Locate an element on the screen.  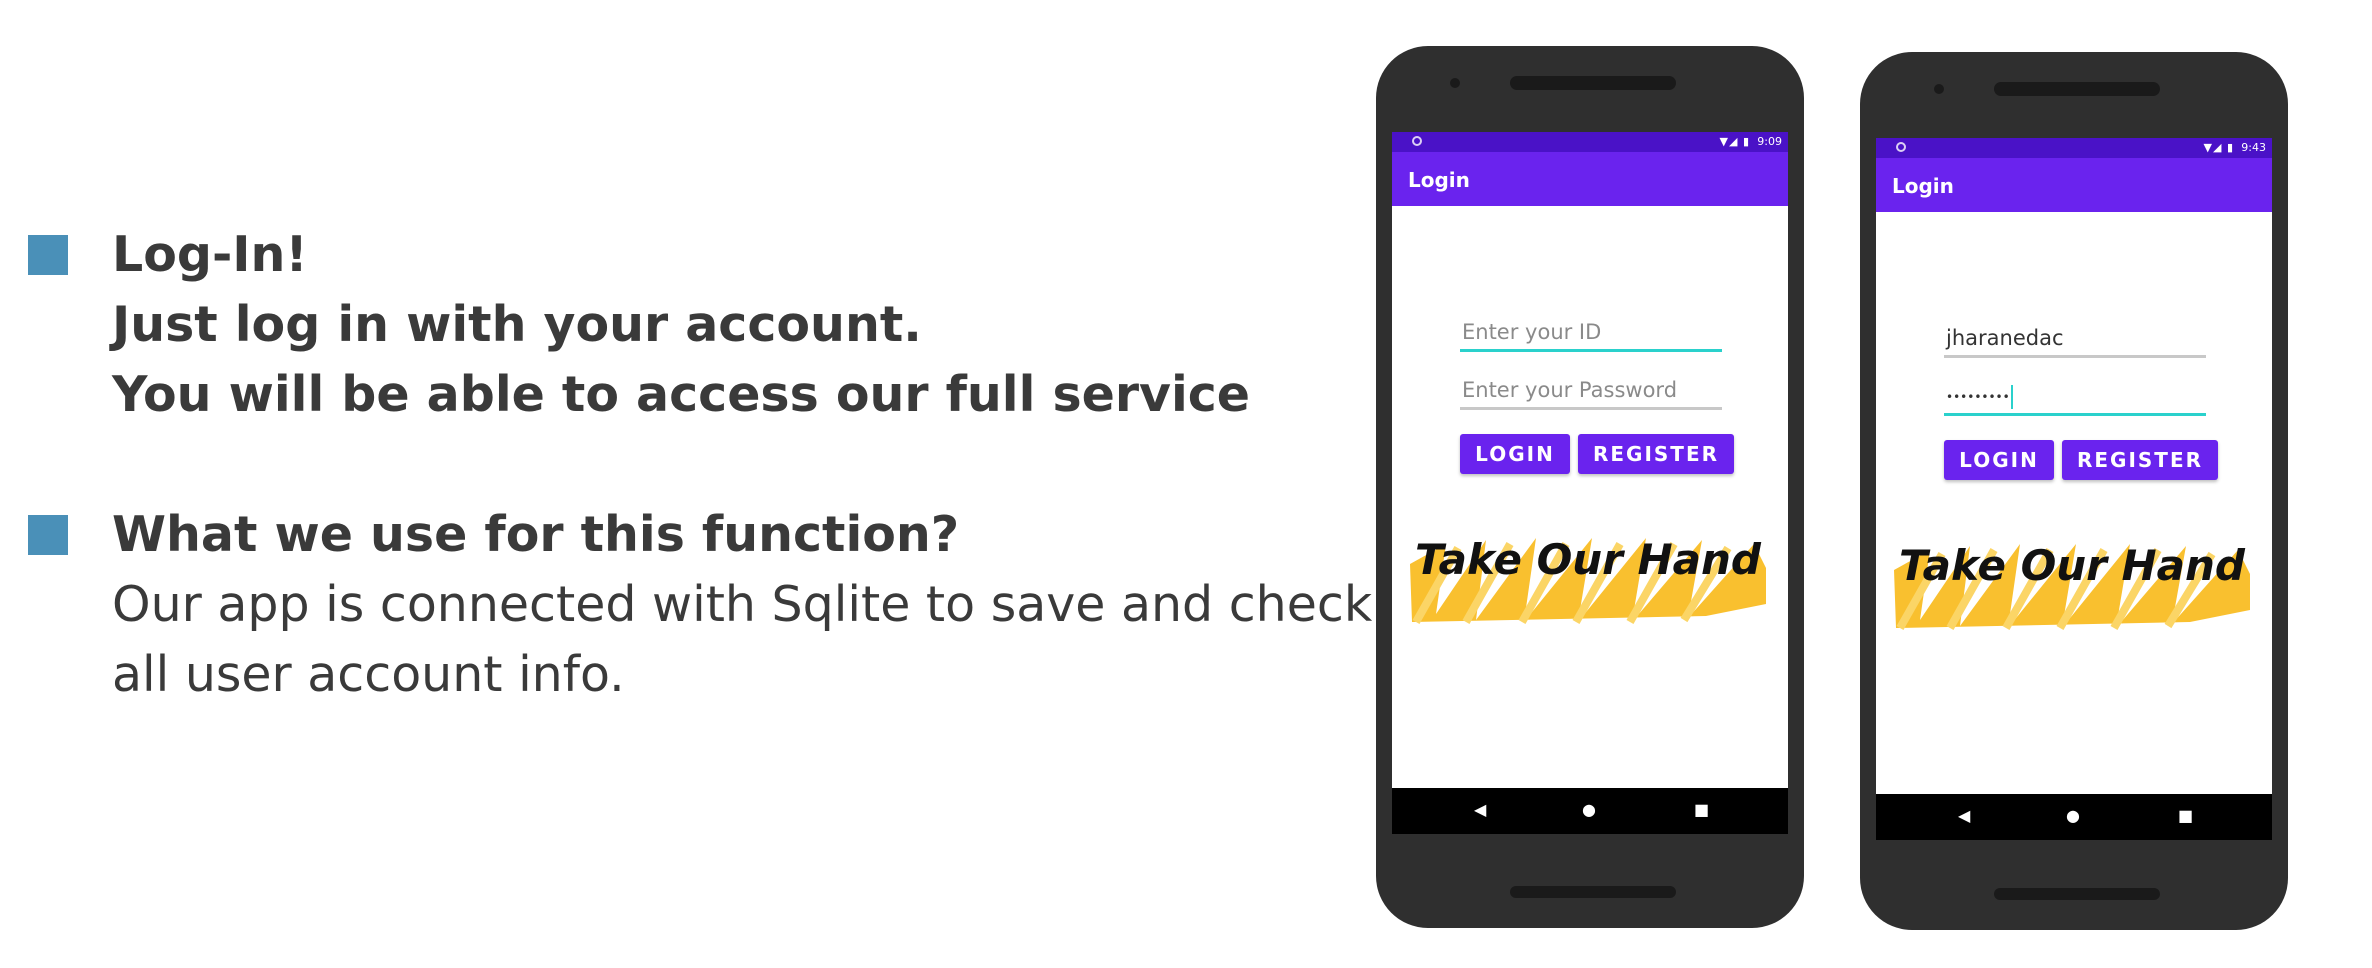
id-placeholder: Enter your ID is located at coordinates (1532, 332).